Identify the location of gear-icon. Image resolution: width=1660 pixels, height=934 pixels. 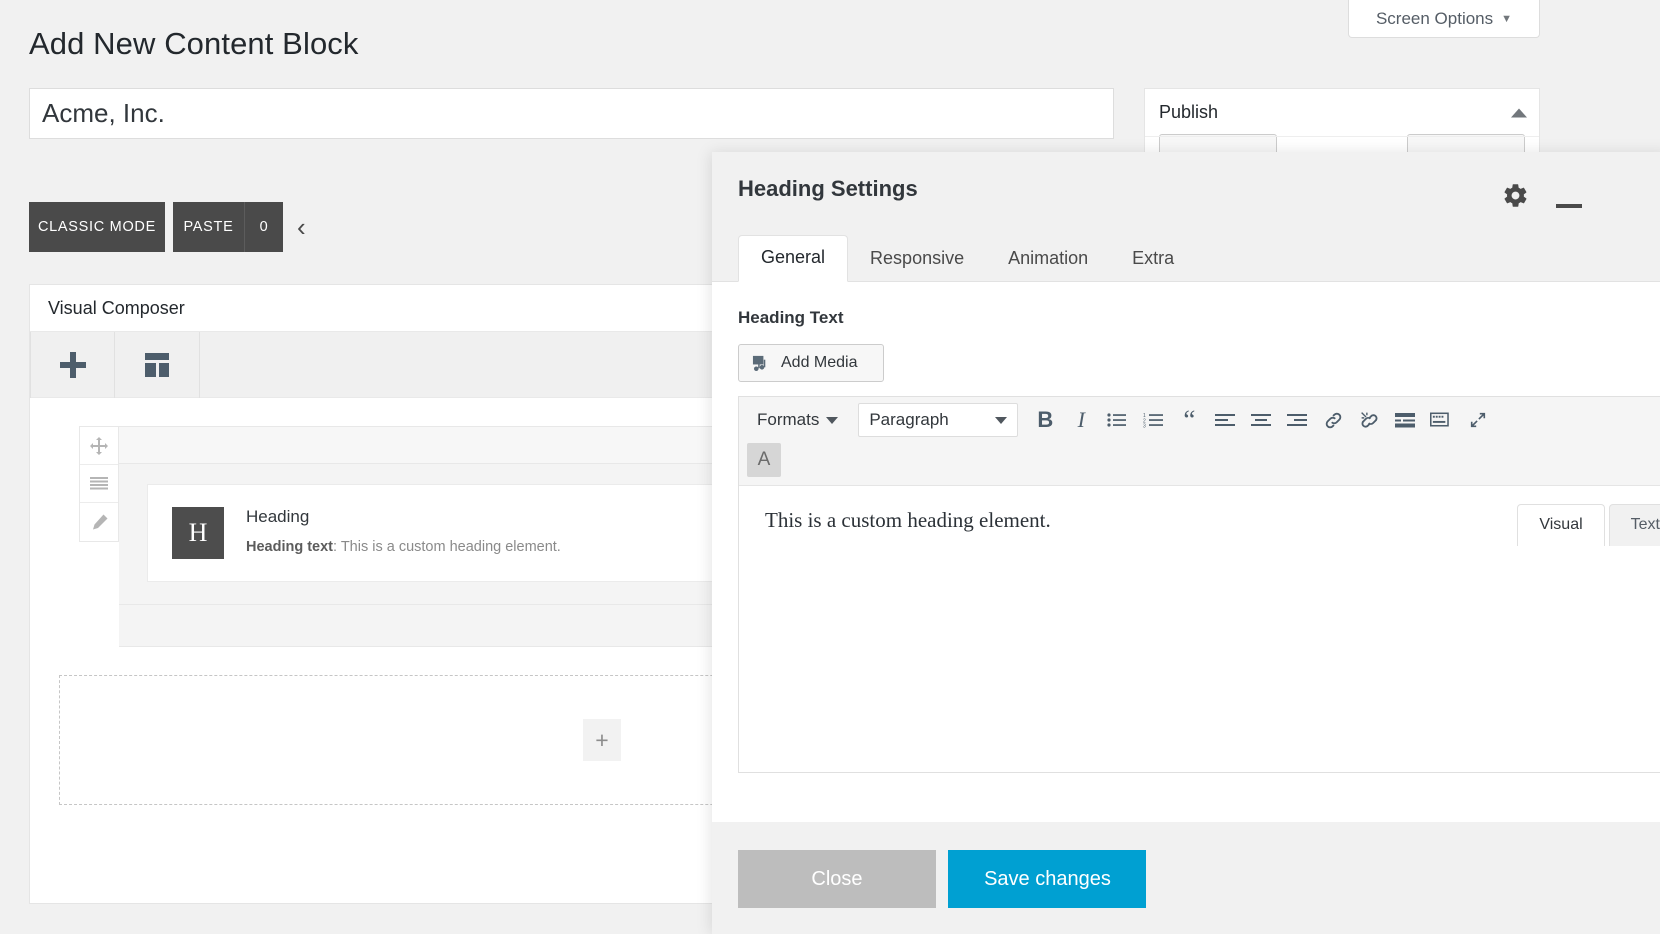
(1515, 198).